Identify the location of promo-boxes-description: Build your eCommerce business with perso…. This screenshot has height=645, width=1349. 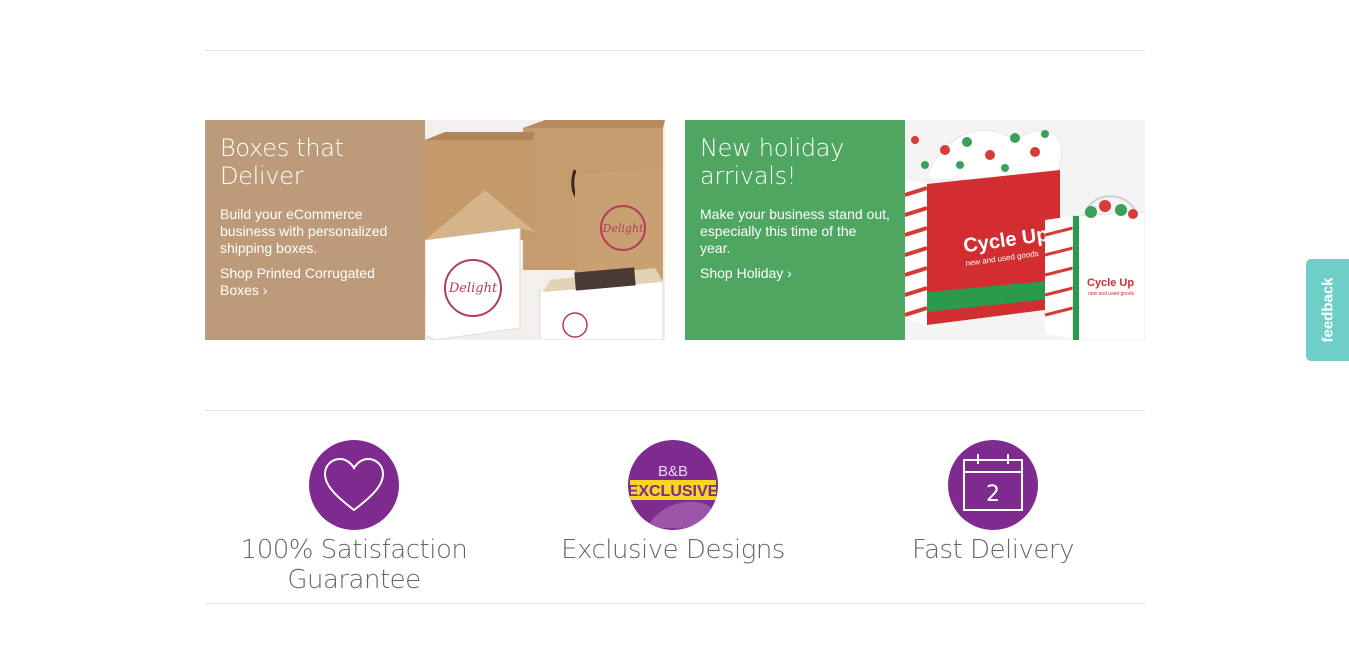
(304, 231).